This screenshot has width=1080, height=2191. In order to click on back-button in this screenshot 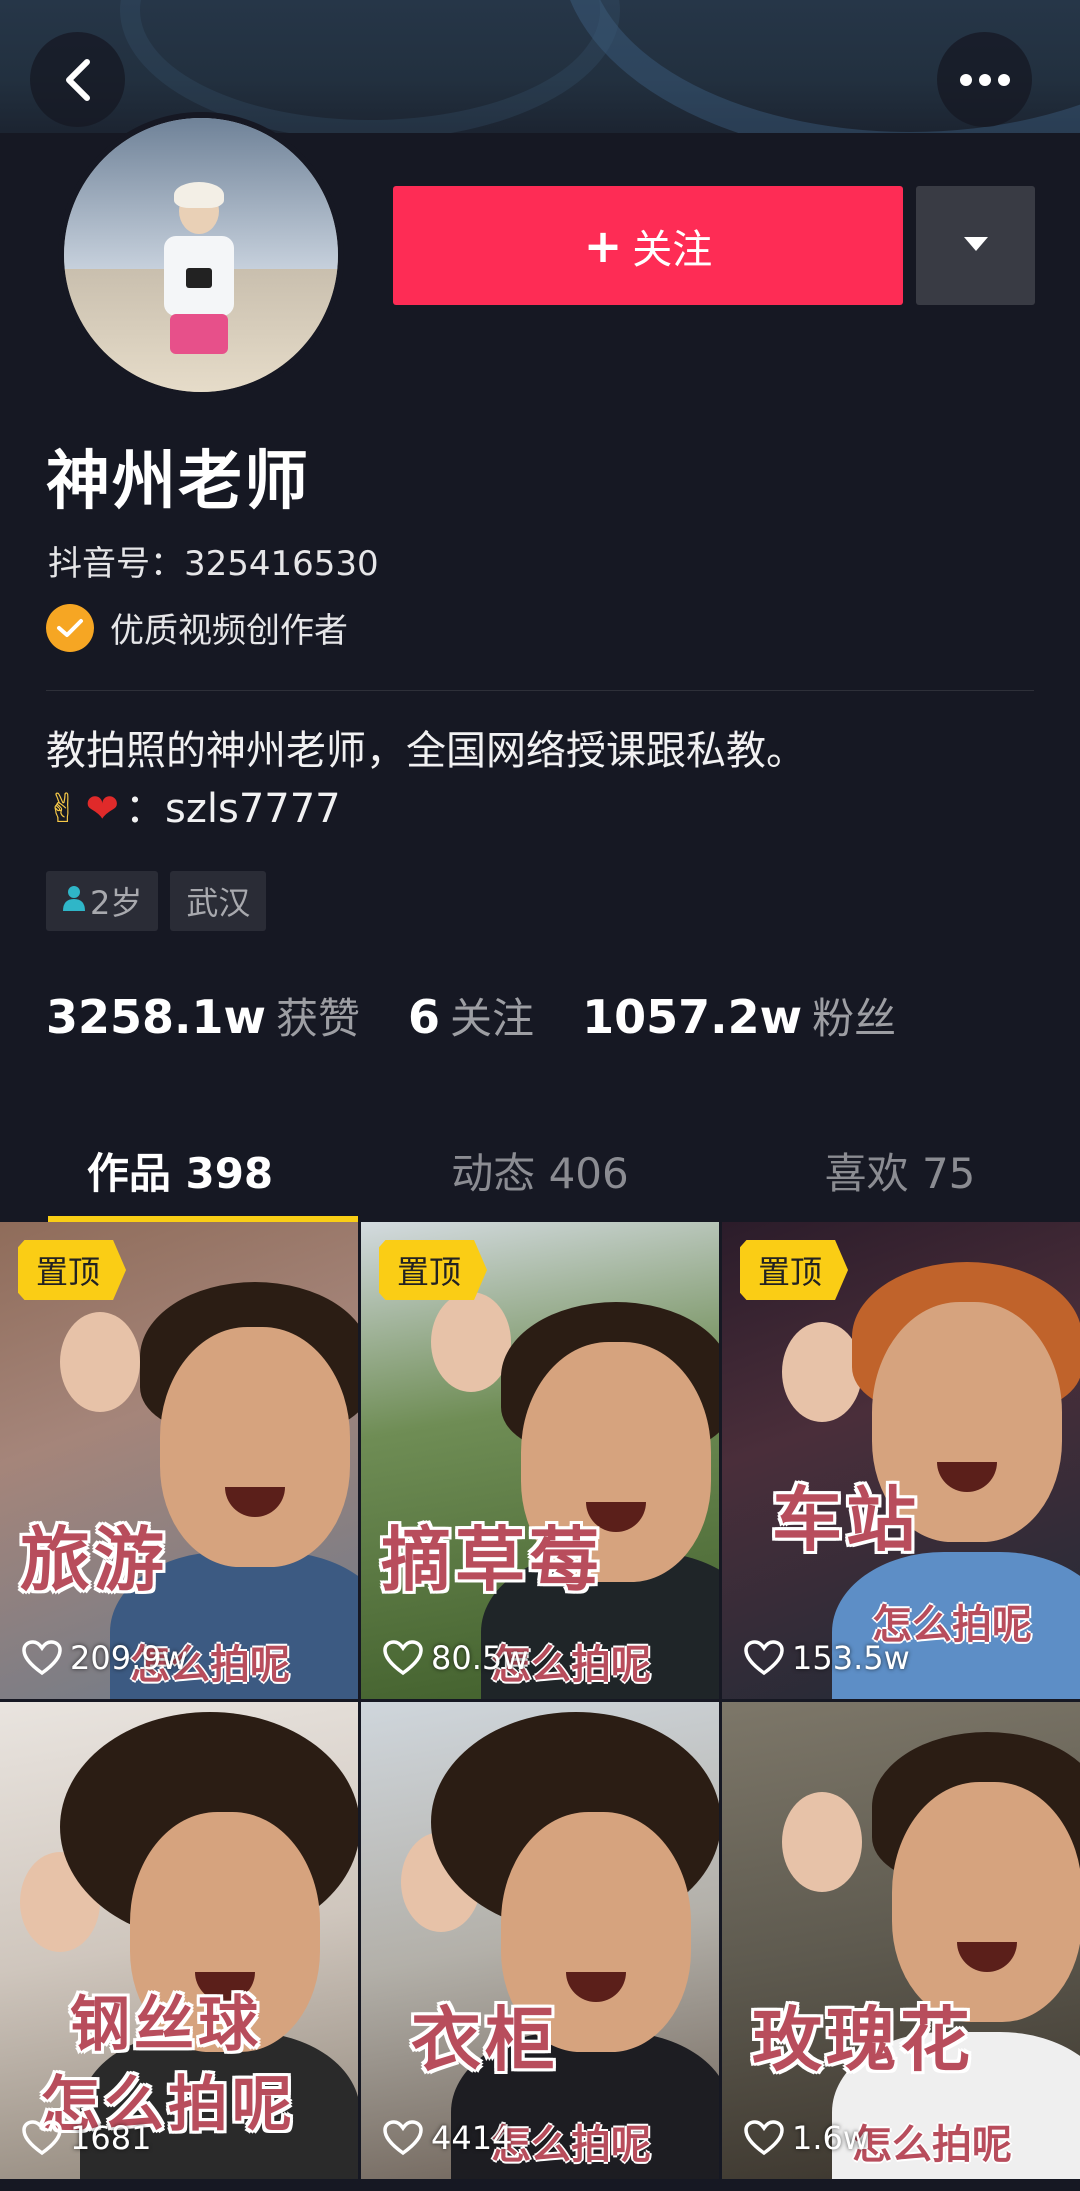, I will do `click(77, 79)`.